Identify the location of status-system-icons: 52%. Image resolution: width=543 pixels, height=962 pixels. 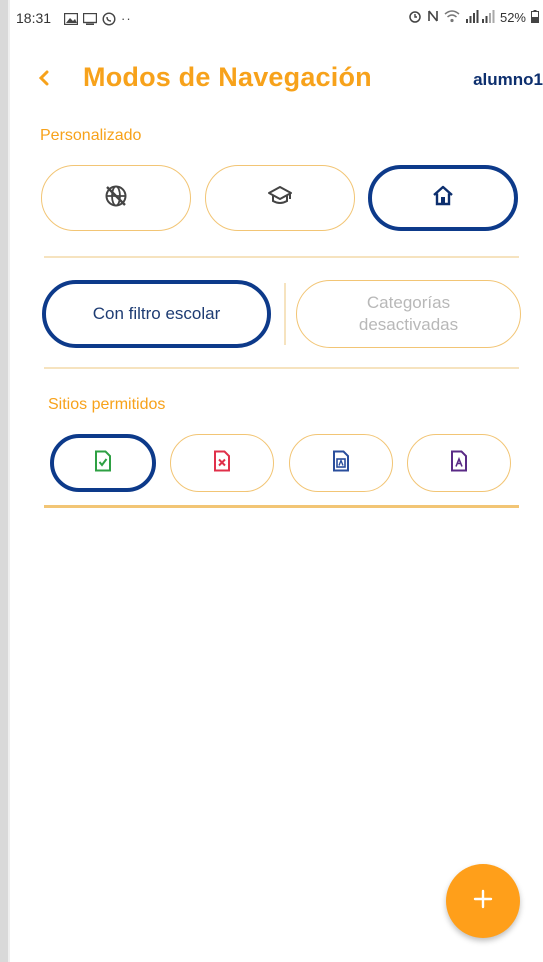
(473, 17).